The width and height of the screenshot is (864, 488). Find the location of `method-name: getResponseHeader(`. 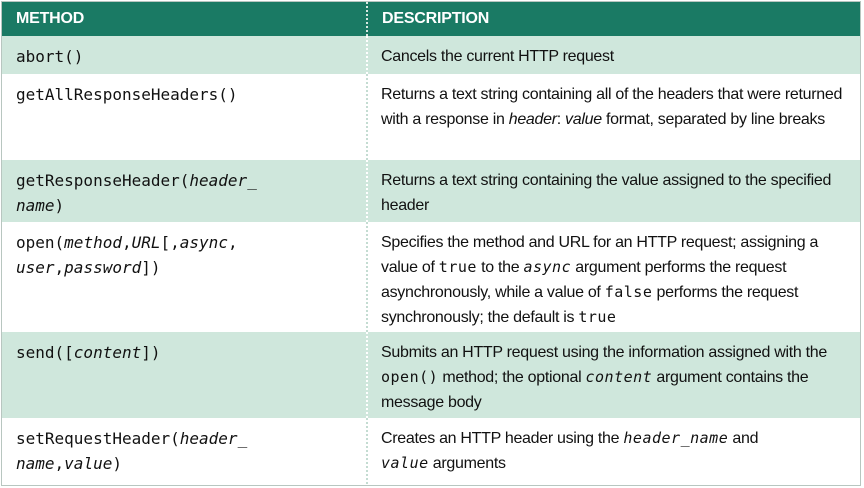

method-name: getResponseHeader( is located at coordinates (103, 180).